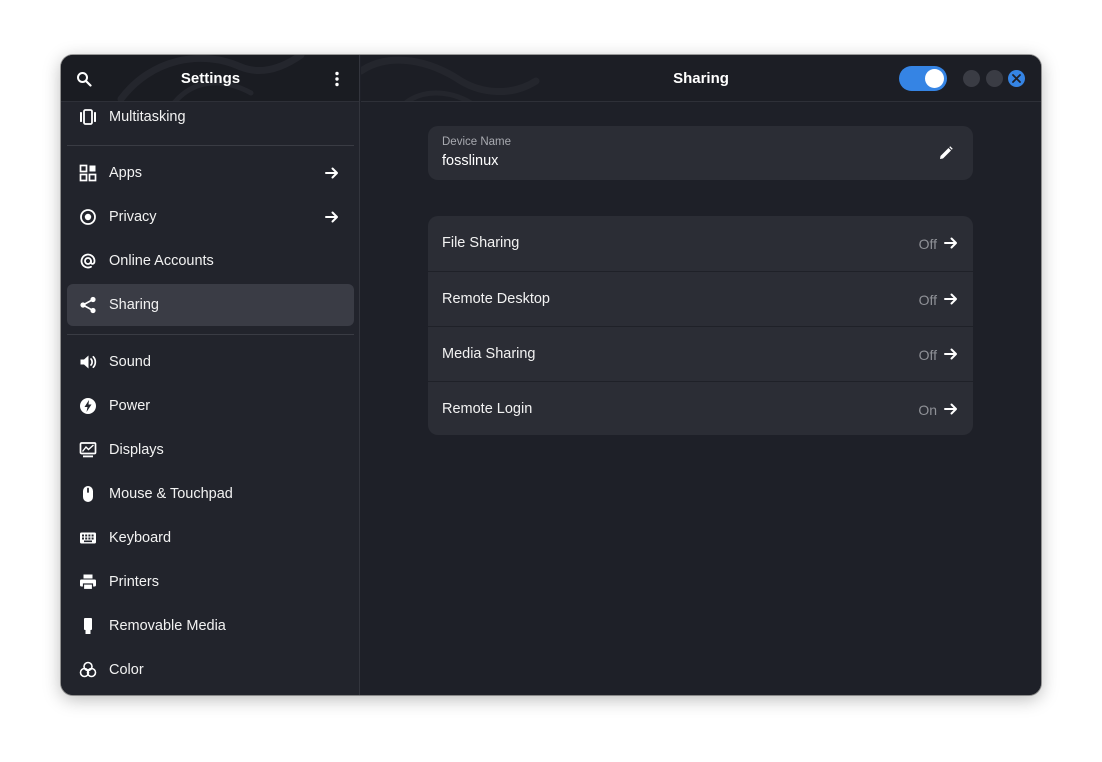  I want to click on row-label: File Sharing, so click(481, 243).